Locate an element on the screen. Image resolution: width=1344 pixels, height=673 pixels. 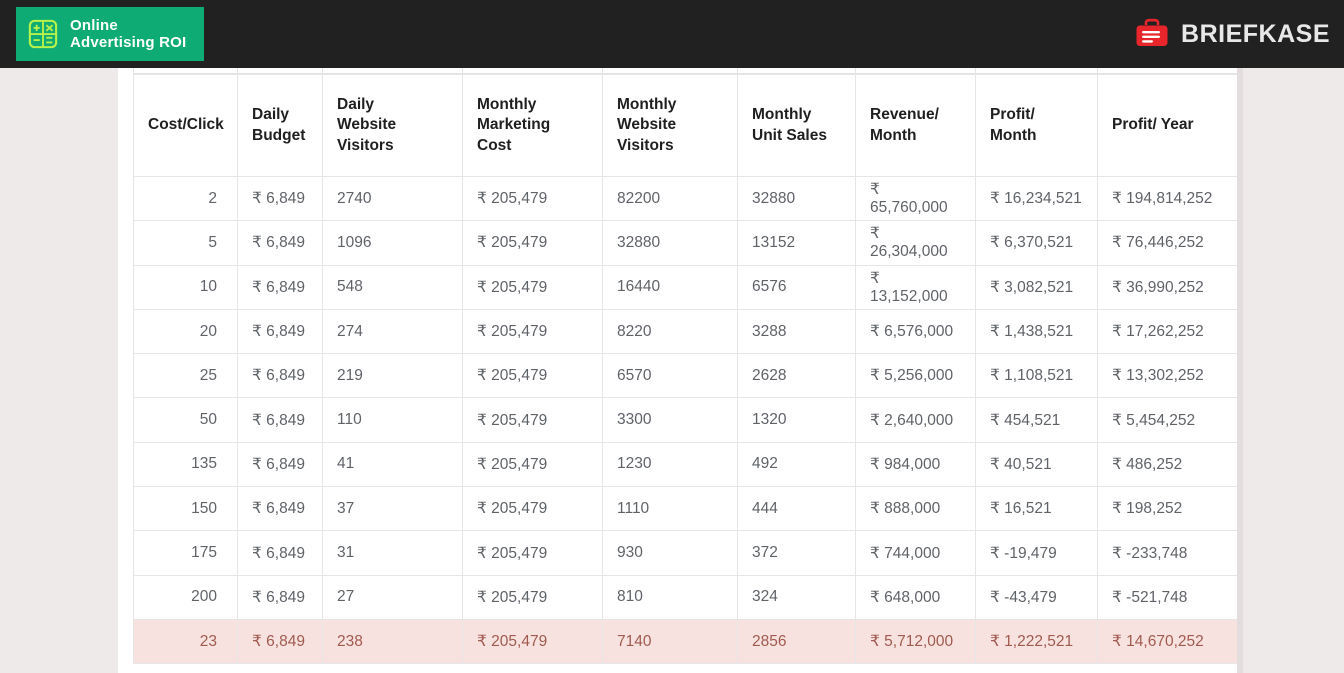
vertical-scrollbar is located at coordinates (1240, 370).